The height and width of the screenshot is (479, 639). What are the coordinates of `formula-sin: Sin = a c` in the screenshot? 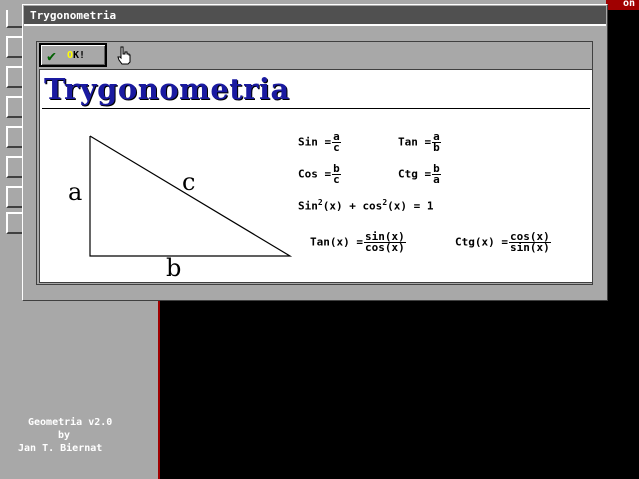 It's located at (319, 142).